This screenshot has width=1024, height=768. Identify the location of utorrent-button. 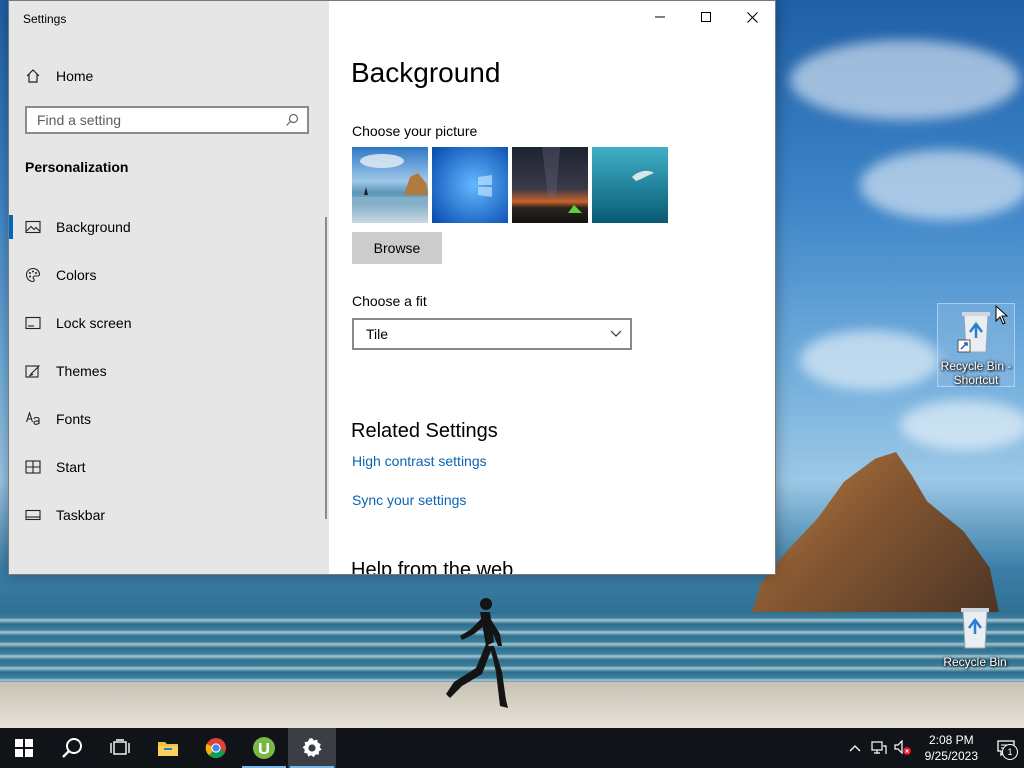
(264, 748).